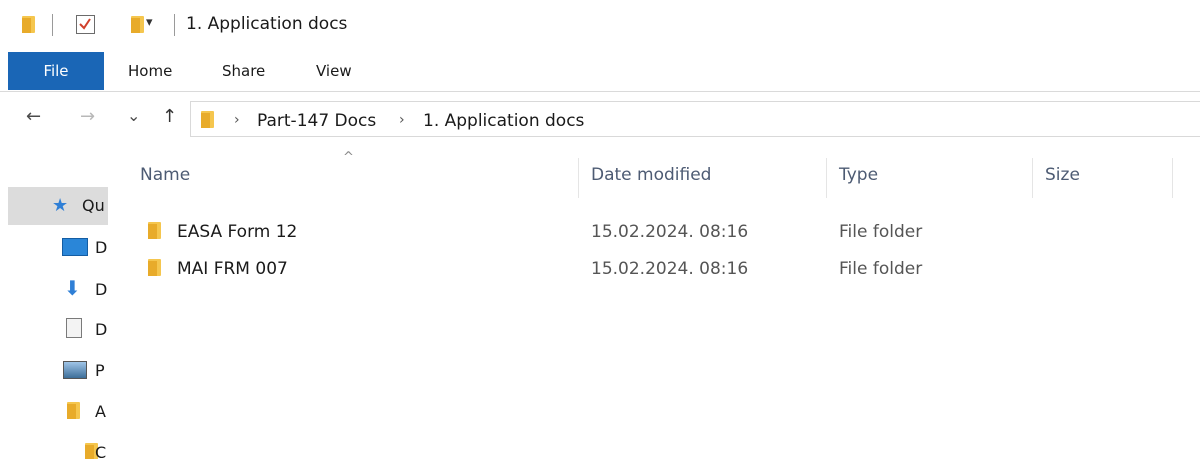 The image size is (1200, 459). Describe the element at coordinates (101, 289) in the screenshot. I see `sidebar-item-downloads: D` at that location.